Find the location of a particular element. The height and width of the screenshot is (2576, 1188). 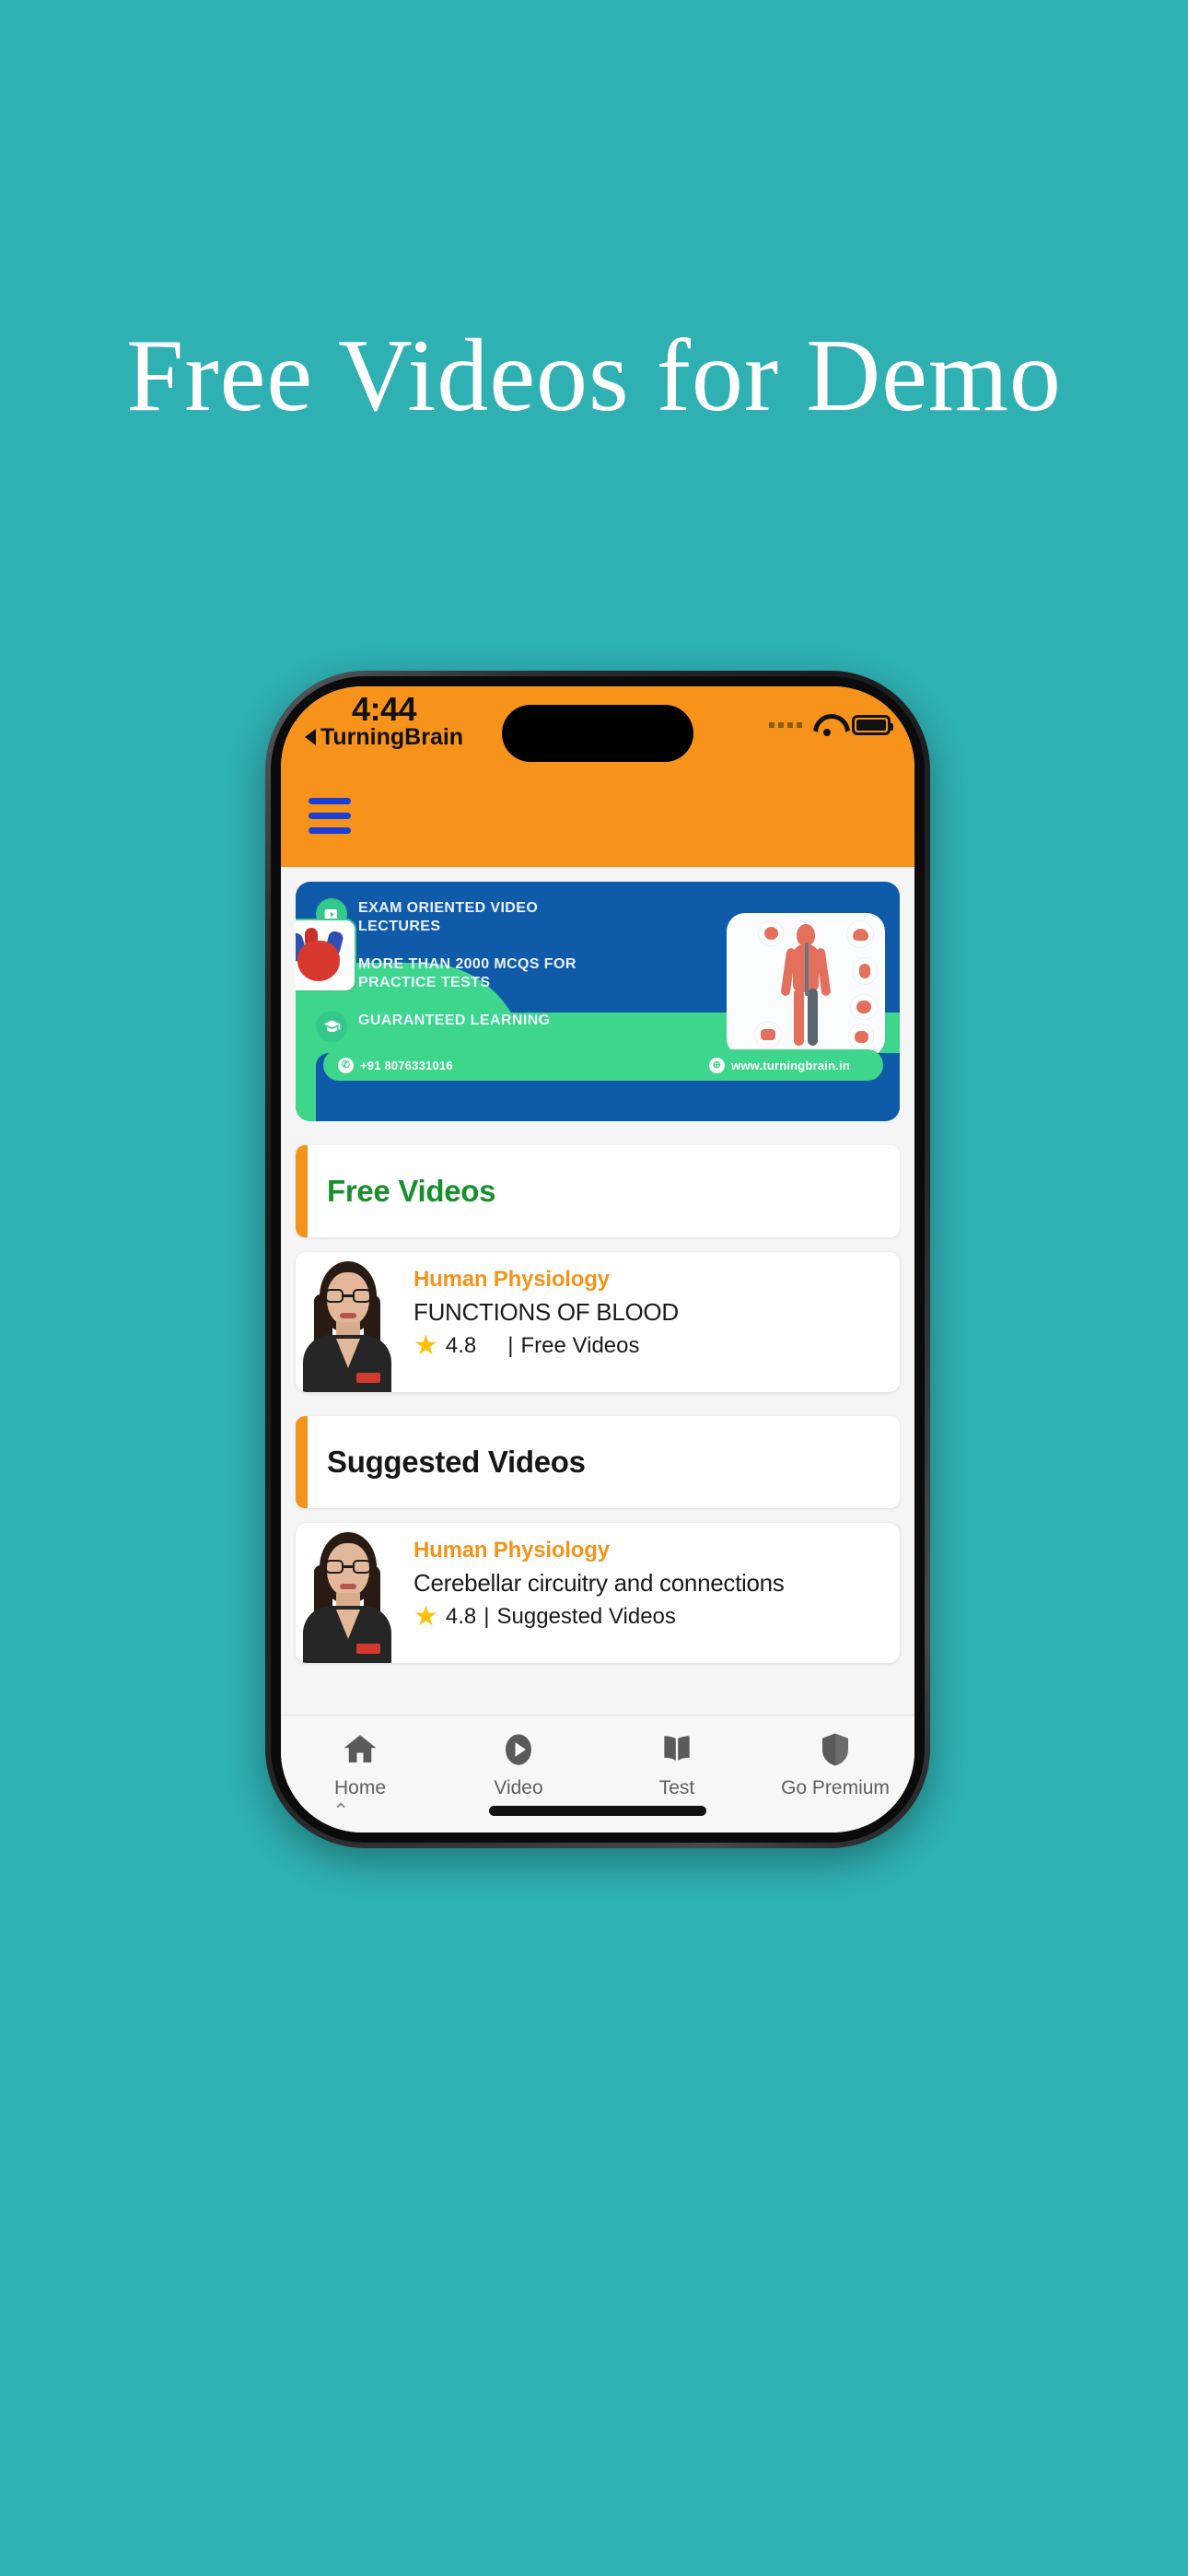

video-meta: ★ 4.8 | Suggested Videos is located at coordinates (649, 1617).